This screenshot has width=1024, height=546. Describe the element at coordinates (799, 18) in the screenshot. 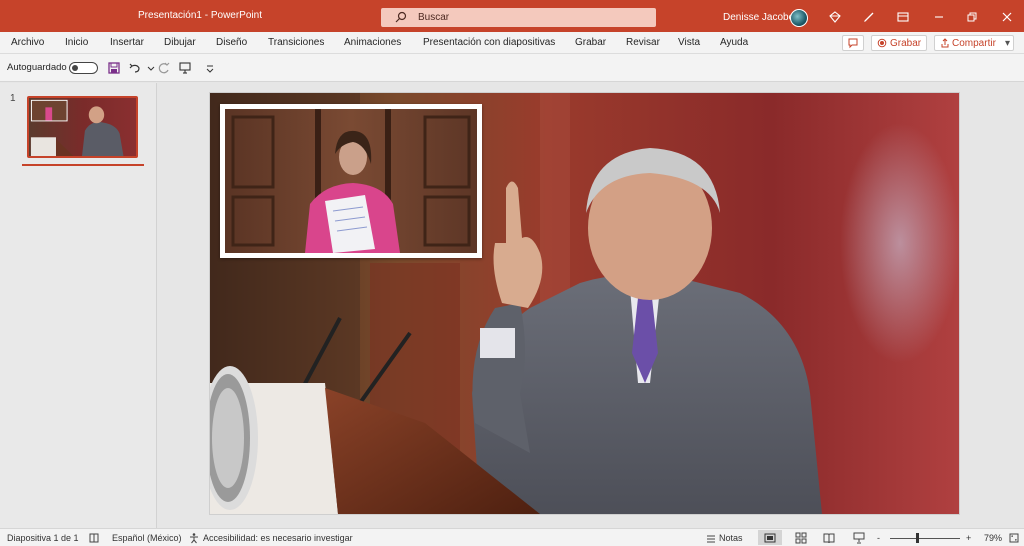

I see `avatar` at that location.